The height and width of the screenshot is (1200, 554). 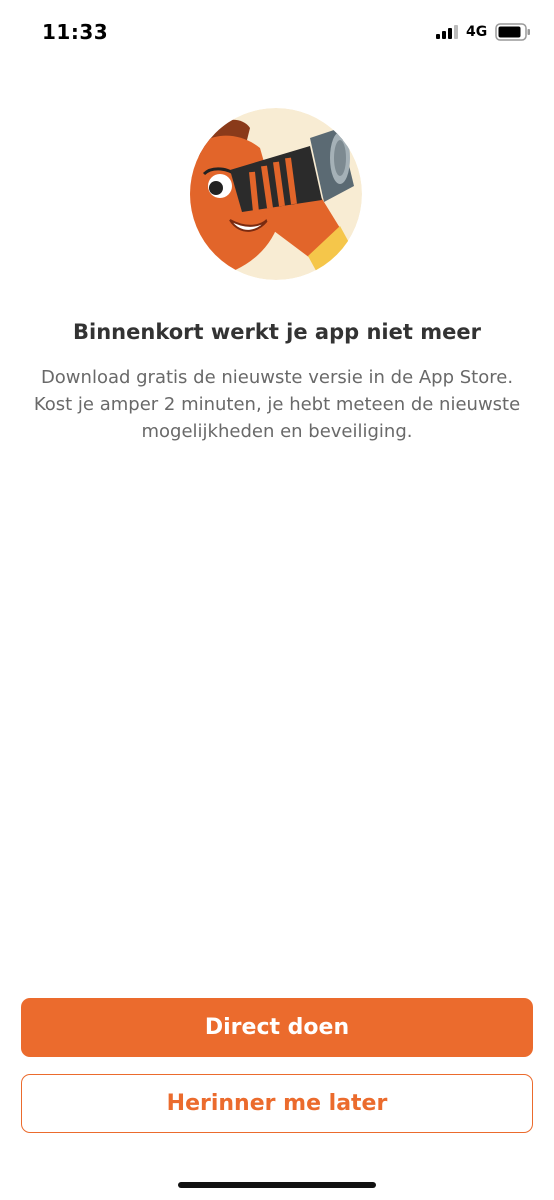 What do you see at coordinates (512, 32) in the screenshot?
I see `battery-icon` at bounding box center [512, 32].